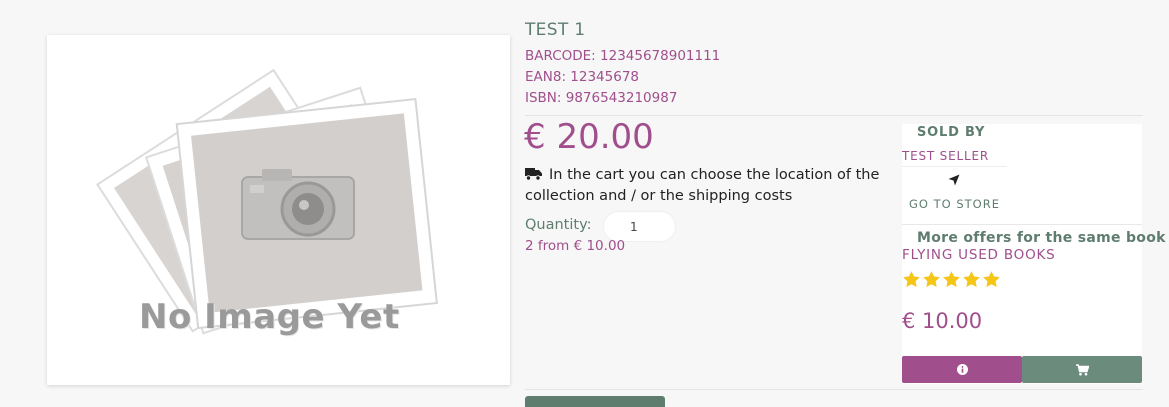 The width and height of the screenshot is (1169, 407). I want to click on add-to-cart-button, so click(595, 401).